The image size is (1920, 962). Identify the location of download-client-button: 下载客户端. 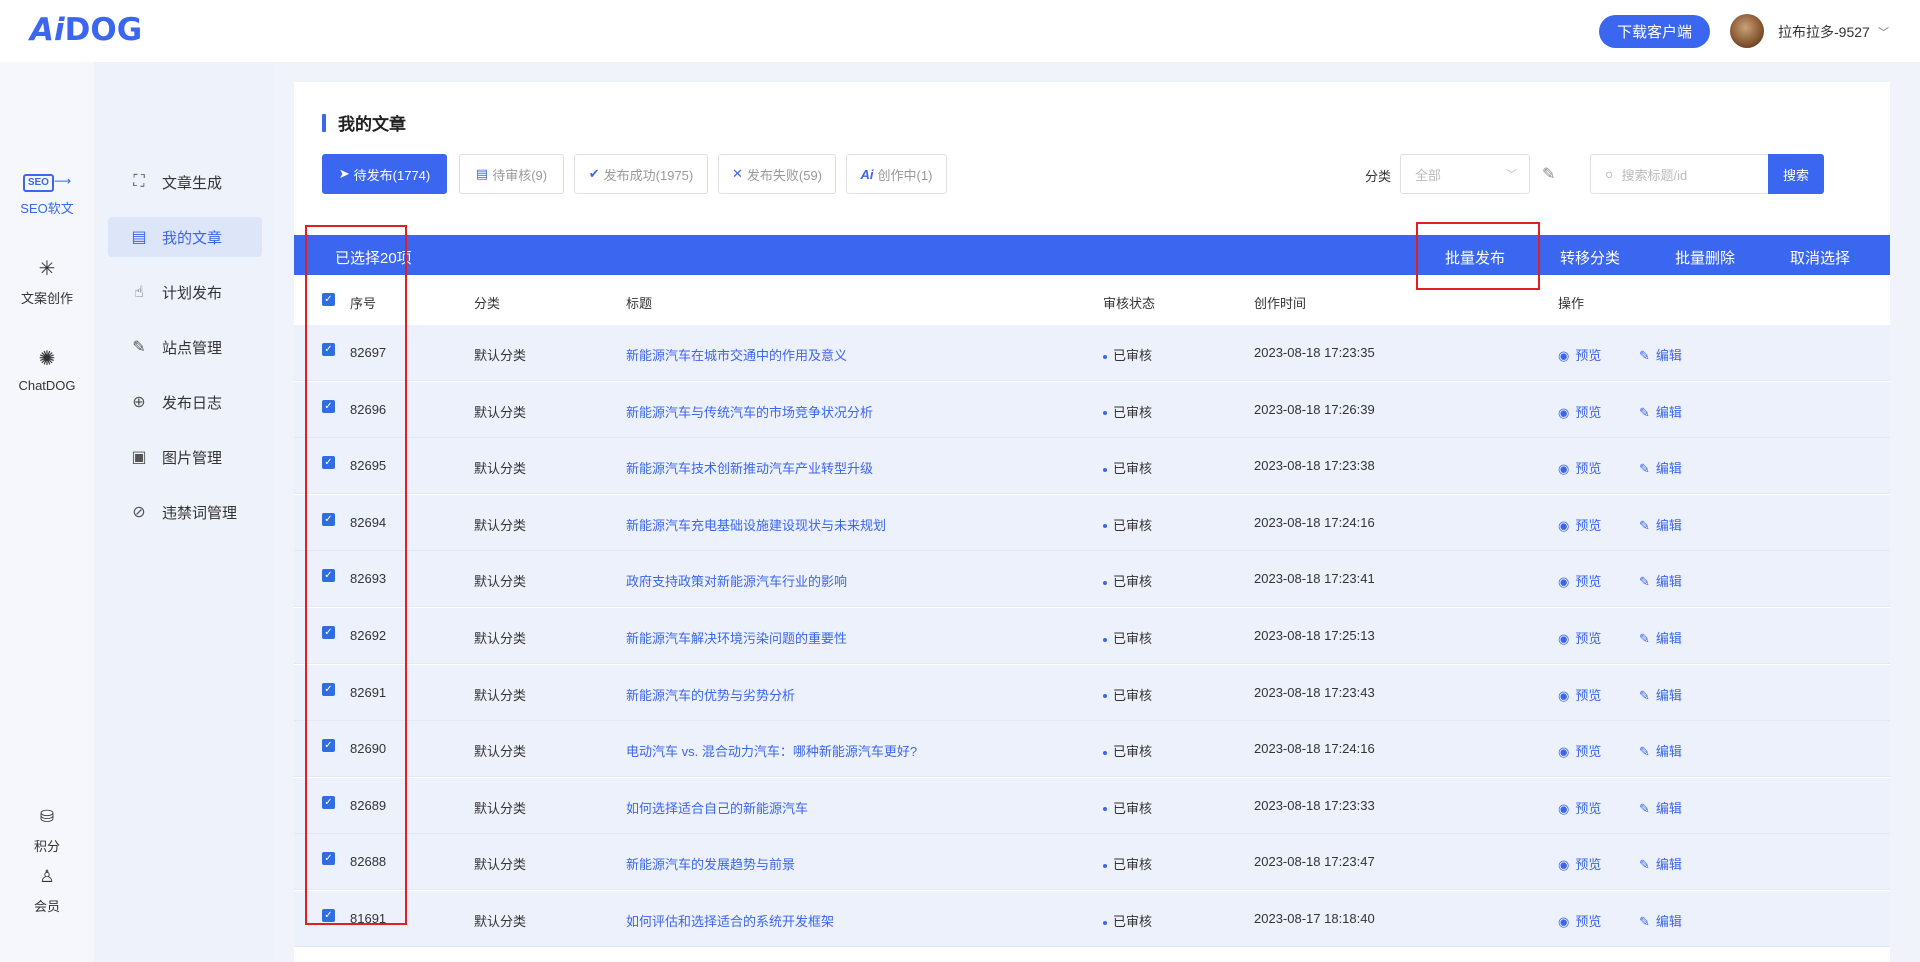
(1654, 31).